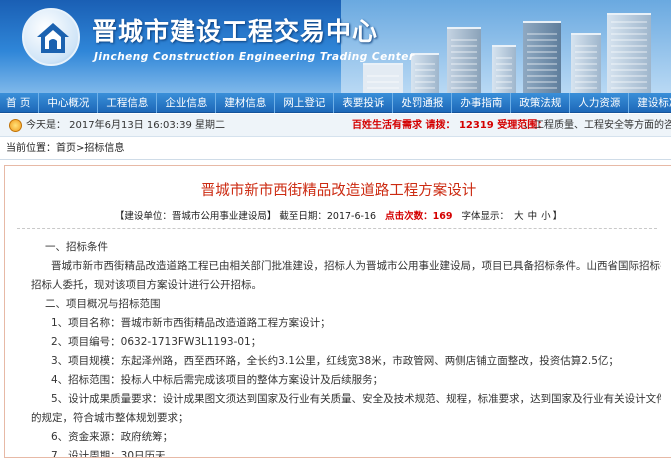 The width and height of the screenshot is (671, 458). What do you see at coordinates (650, 103) in the screenshot?
I see `nav-item-standards: 建设标准` at bounding box center [650, 103].